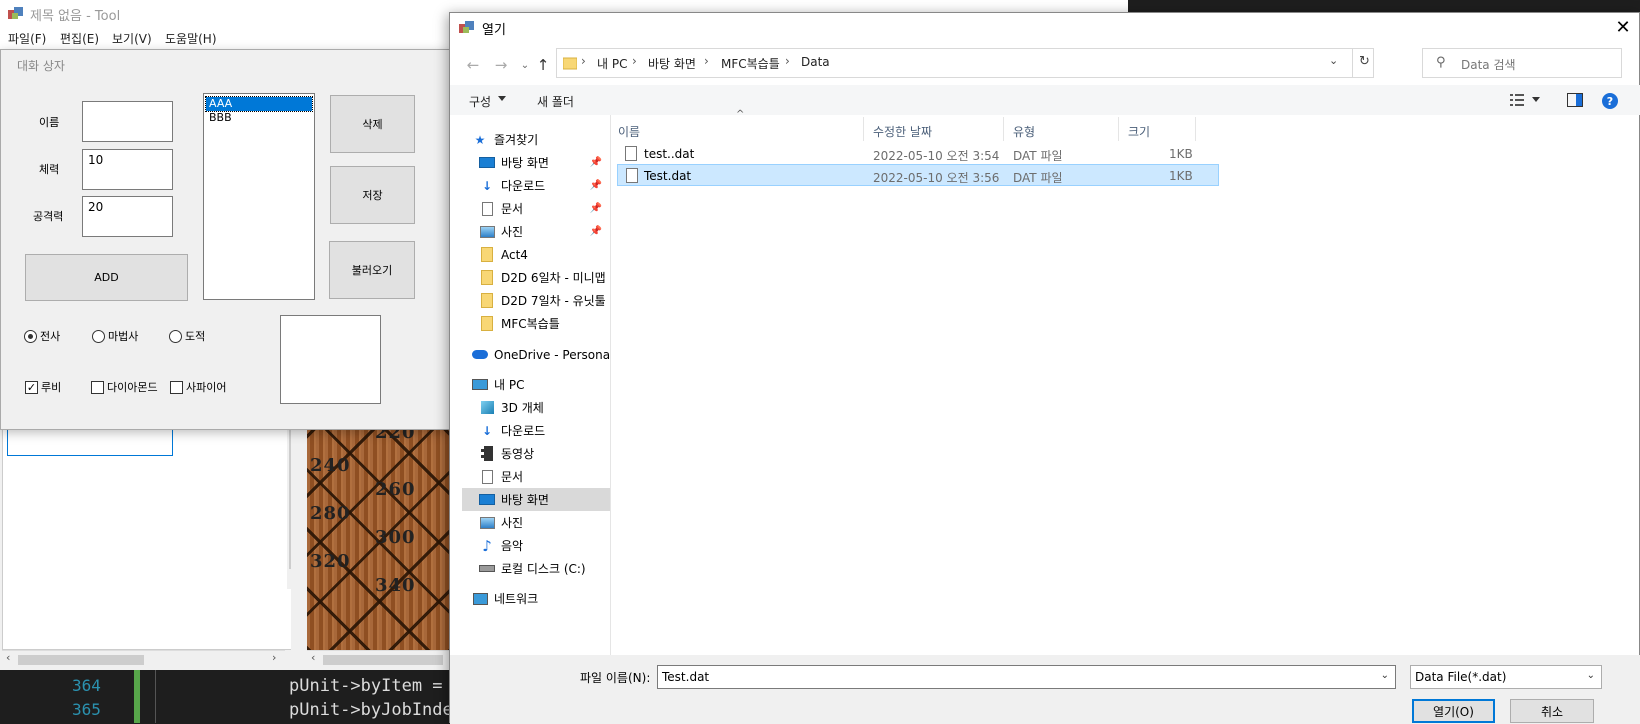  I want to click on add-button: ADD, so click(106, 277).